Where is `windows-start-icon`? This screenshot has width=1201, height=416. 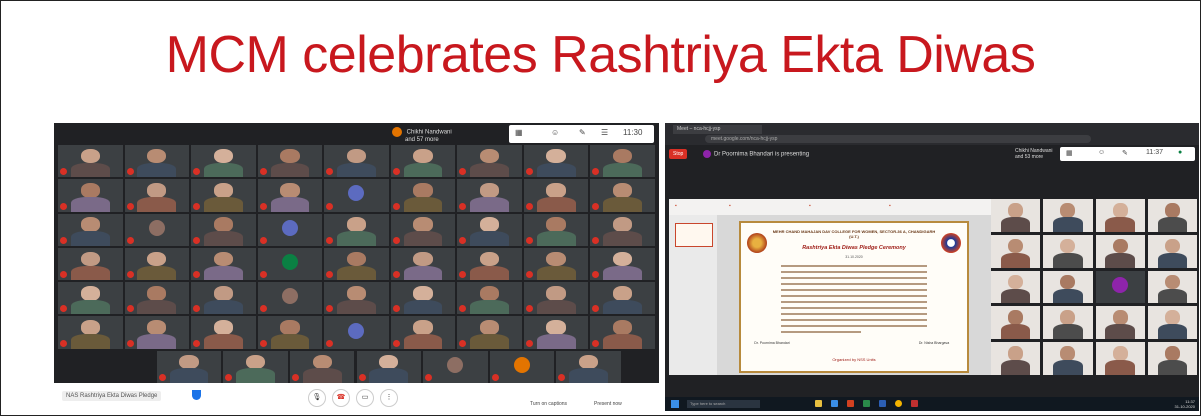
windows-start-icon is located at coordinates (675, 404).